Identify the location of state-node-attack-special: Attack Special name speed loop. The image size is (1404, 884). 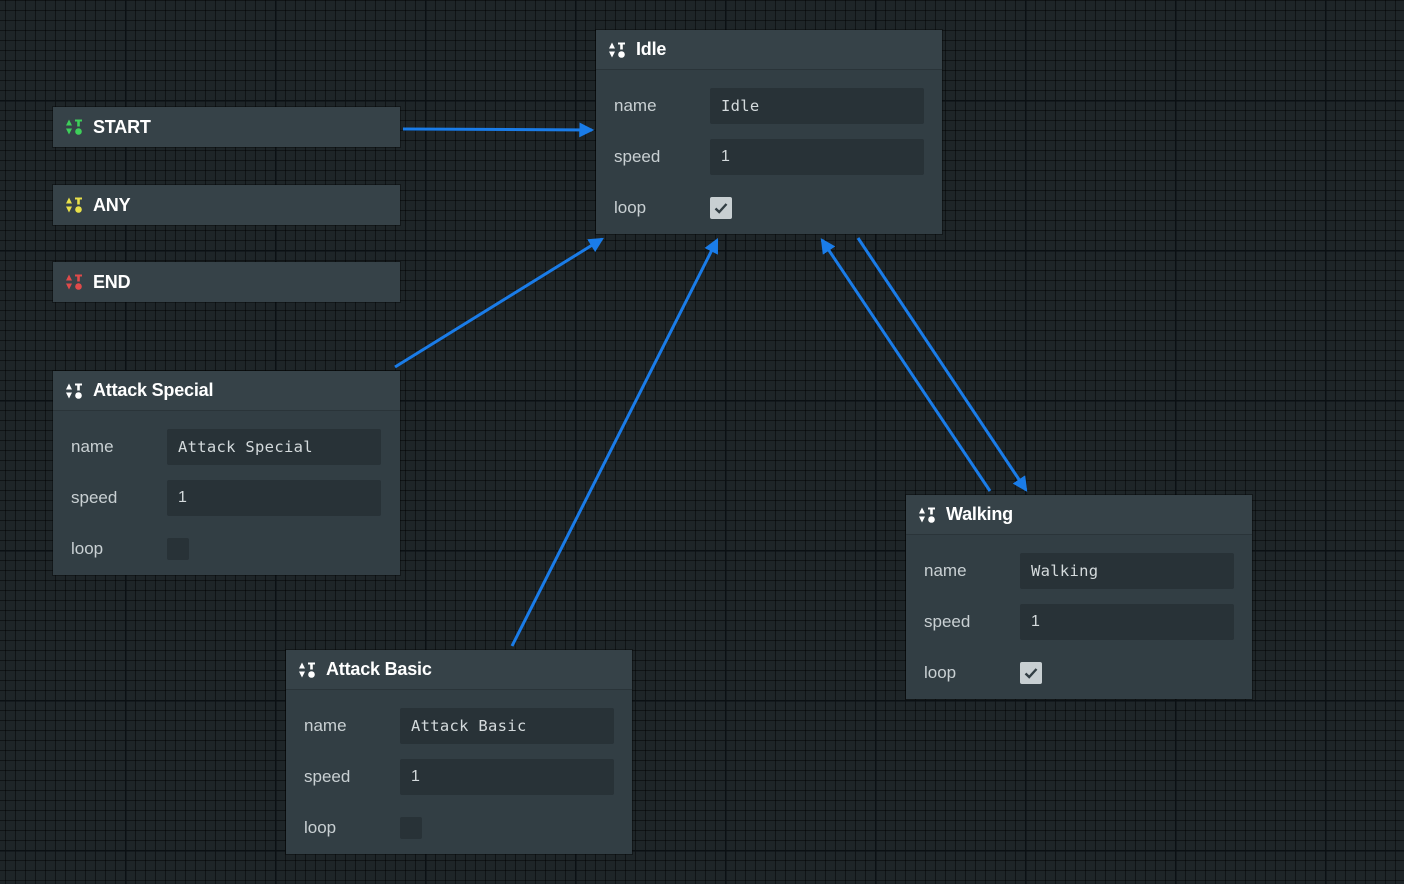
(226, 473).